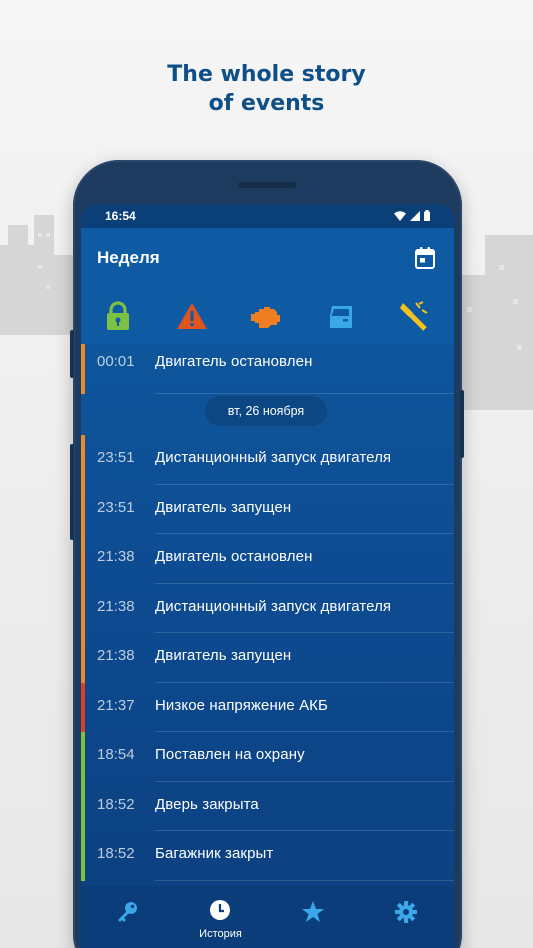 Image resolution: width=533 pixels, height=948 pixels. I want to click on event-text: Дверь закрыта, so click(207, 804).